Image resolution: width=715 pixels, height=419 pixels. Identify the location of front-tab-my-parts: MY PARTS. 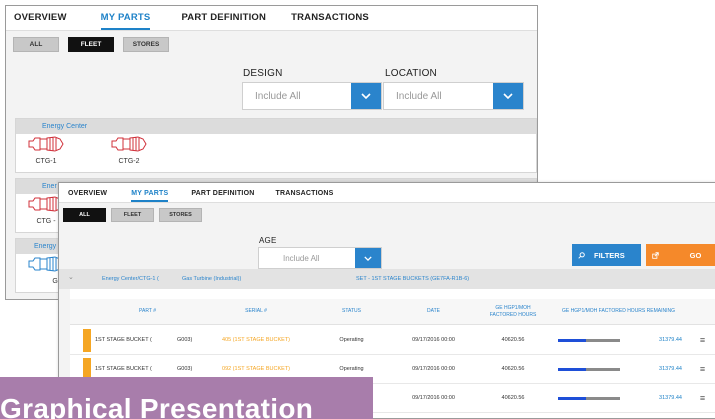
(150, 196).